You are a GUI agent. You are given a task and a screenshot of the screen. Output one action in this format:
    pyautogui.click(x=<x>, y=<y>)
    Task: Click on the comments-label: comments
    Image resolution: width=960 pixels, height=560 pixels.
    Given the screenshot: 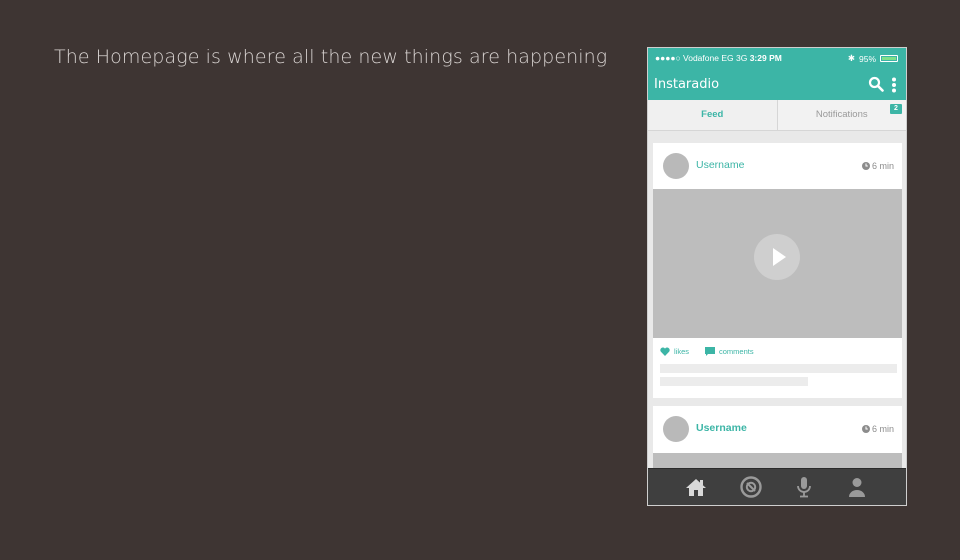 What is the action you would take?
    pyautogui.click(x=736, y=351)
    